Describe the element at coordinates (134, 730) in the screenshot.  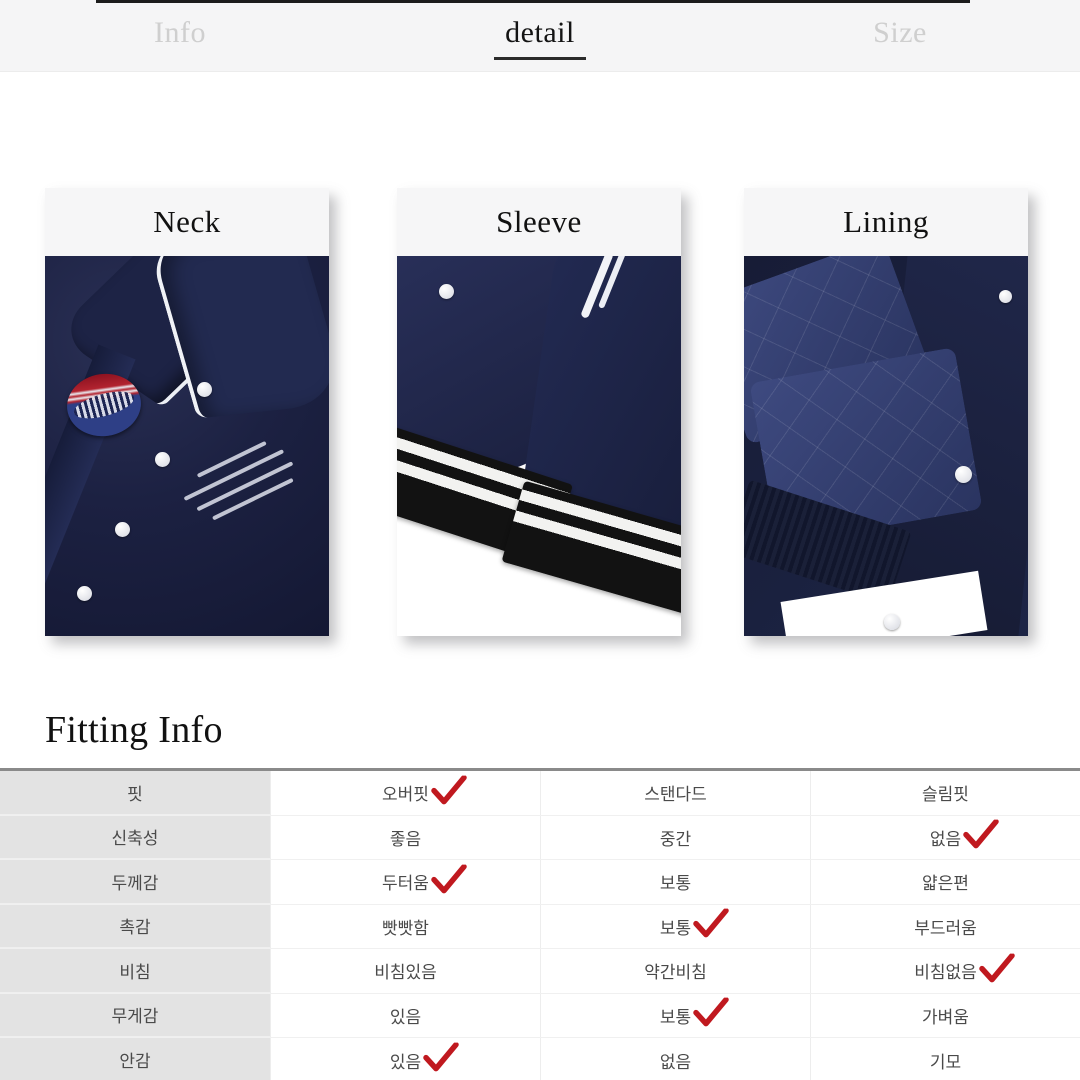
I see `fitting-info-heading: Fitting Info` at that location.